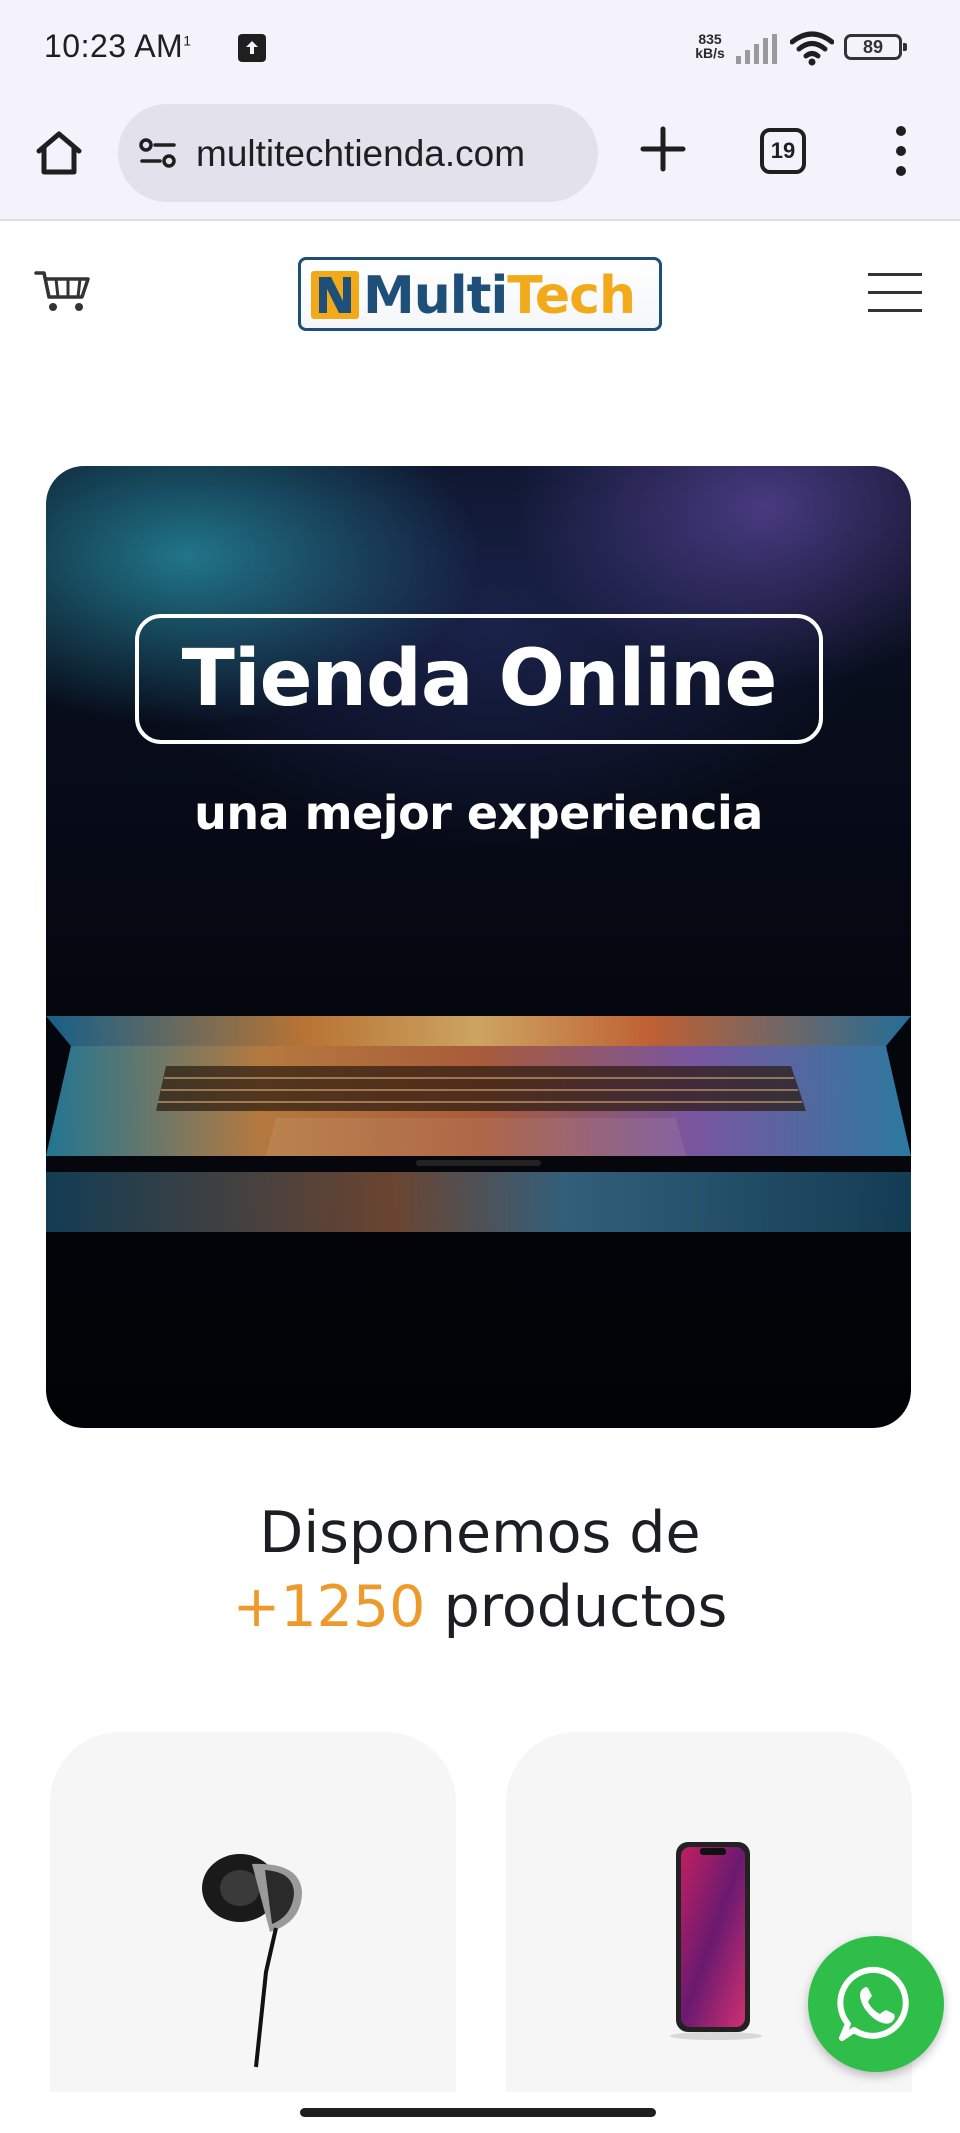 The height and width of the screenshot is (2133, 960). What do you see at coordinates (63, 291) in the screenshot?
I see `cart-icon` at bounding box center [63, 291].